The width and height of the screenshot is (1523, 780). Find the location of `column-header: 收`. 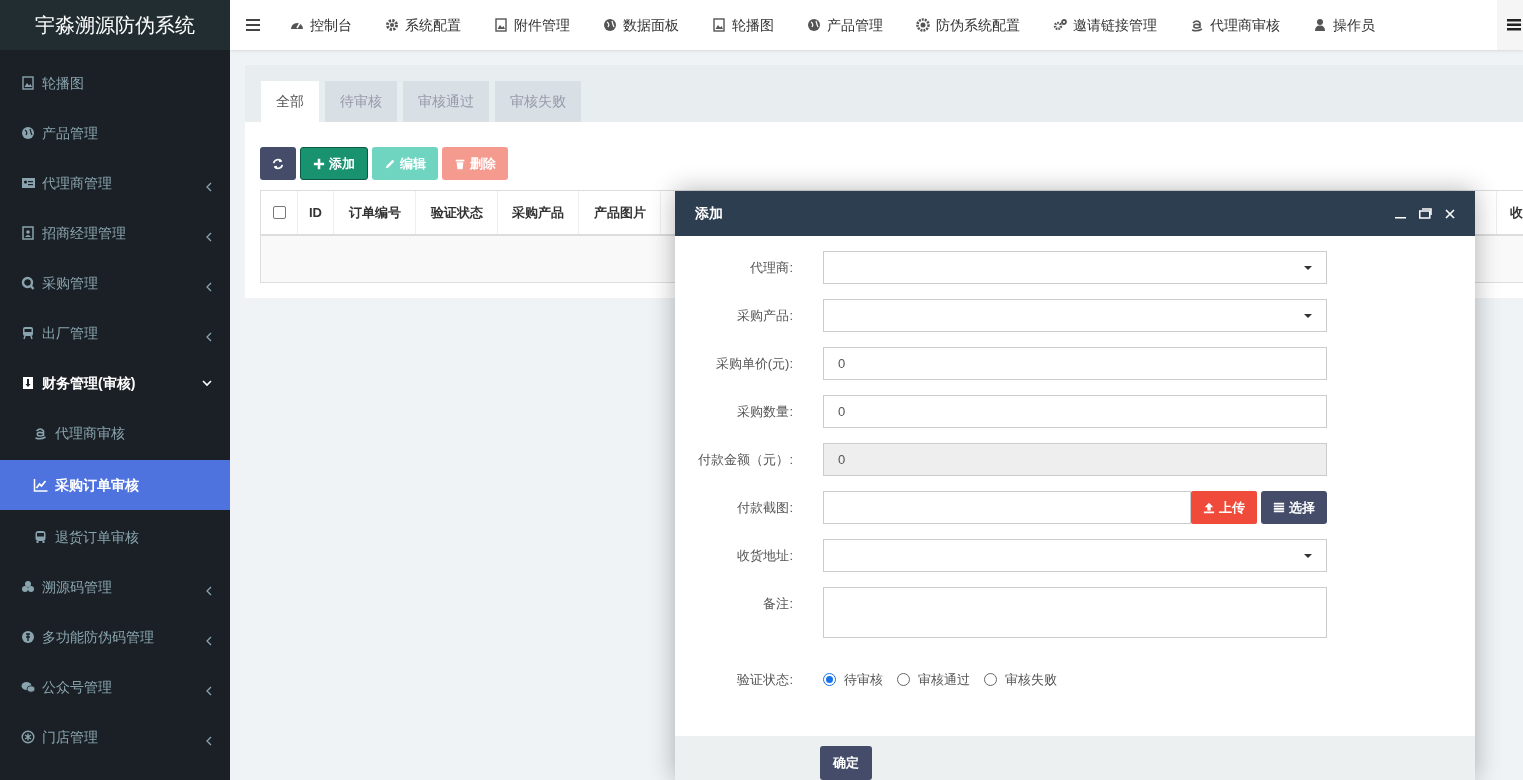

column-header: 收 is located at coordinates (1516, 212).